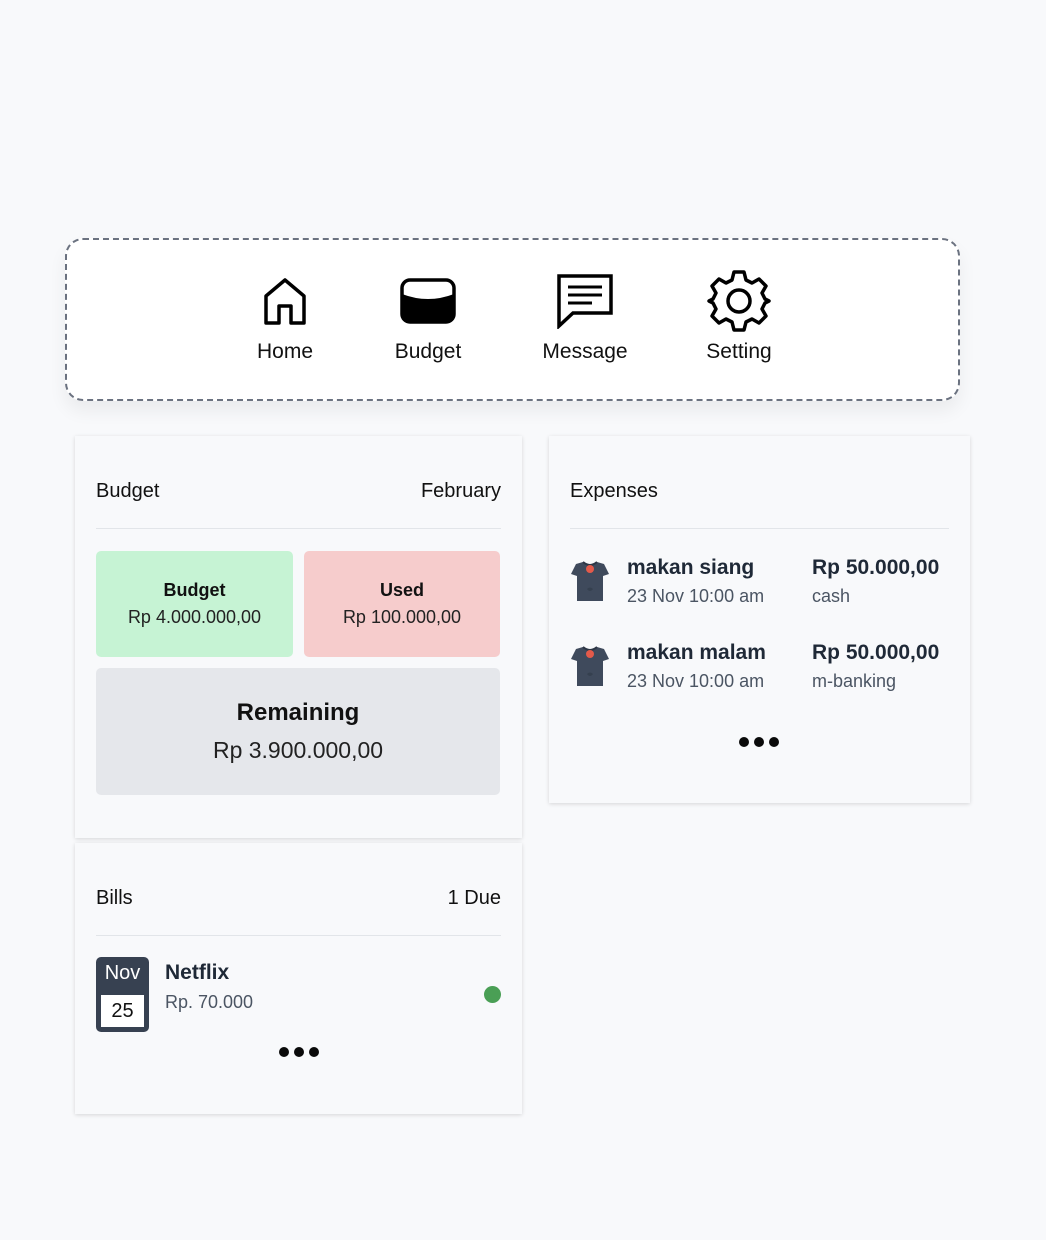  Describe the element at coordinates (739, 351) in the screenshot. I see `nav-label-setting: Setting` at that location.